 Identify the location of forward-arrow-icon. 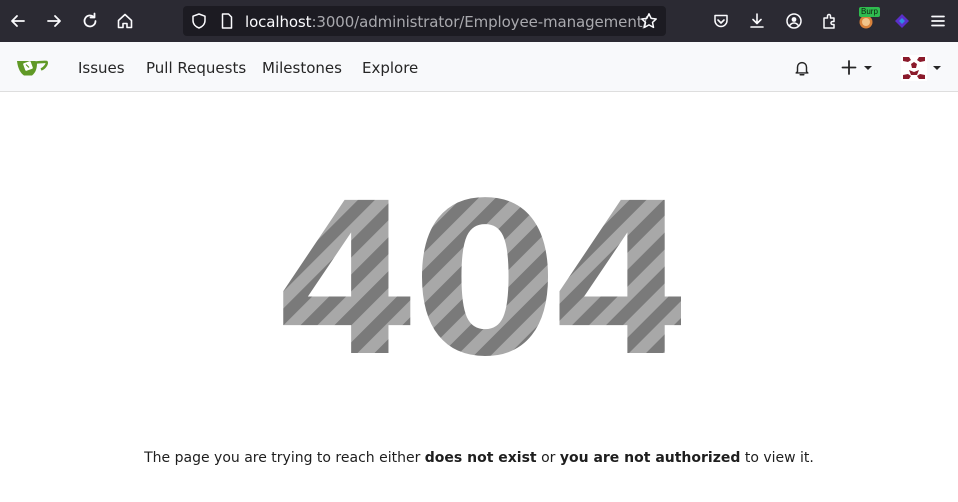
(54, 21).